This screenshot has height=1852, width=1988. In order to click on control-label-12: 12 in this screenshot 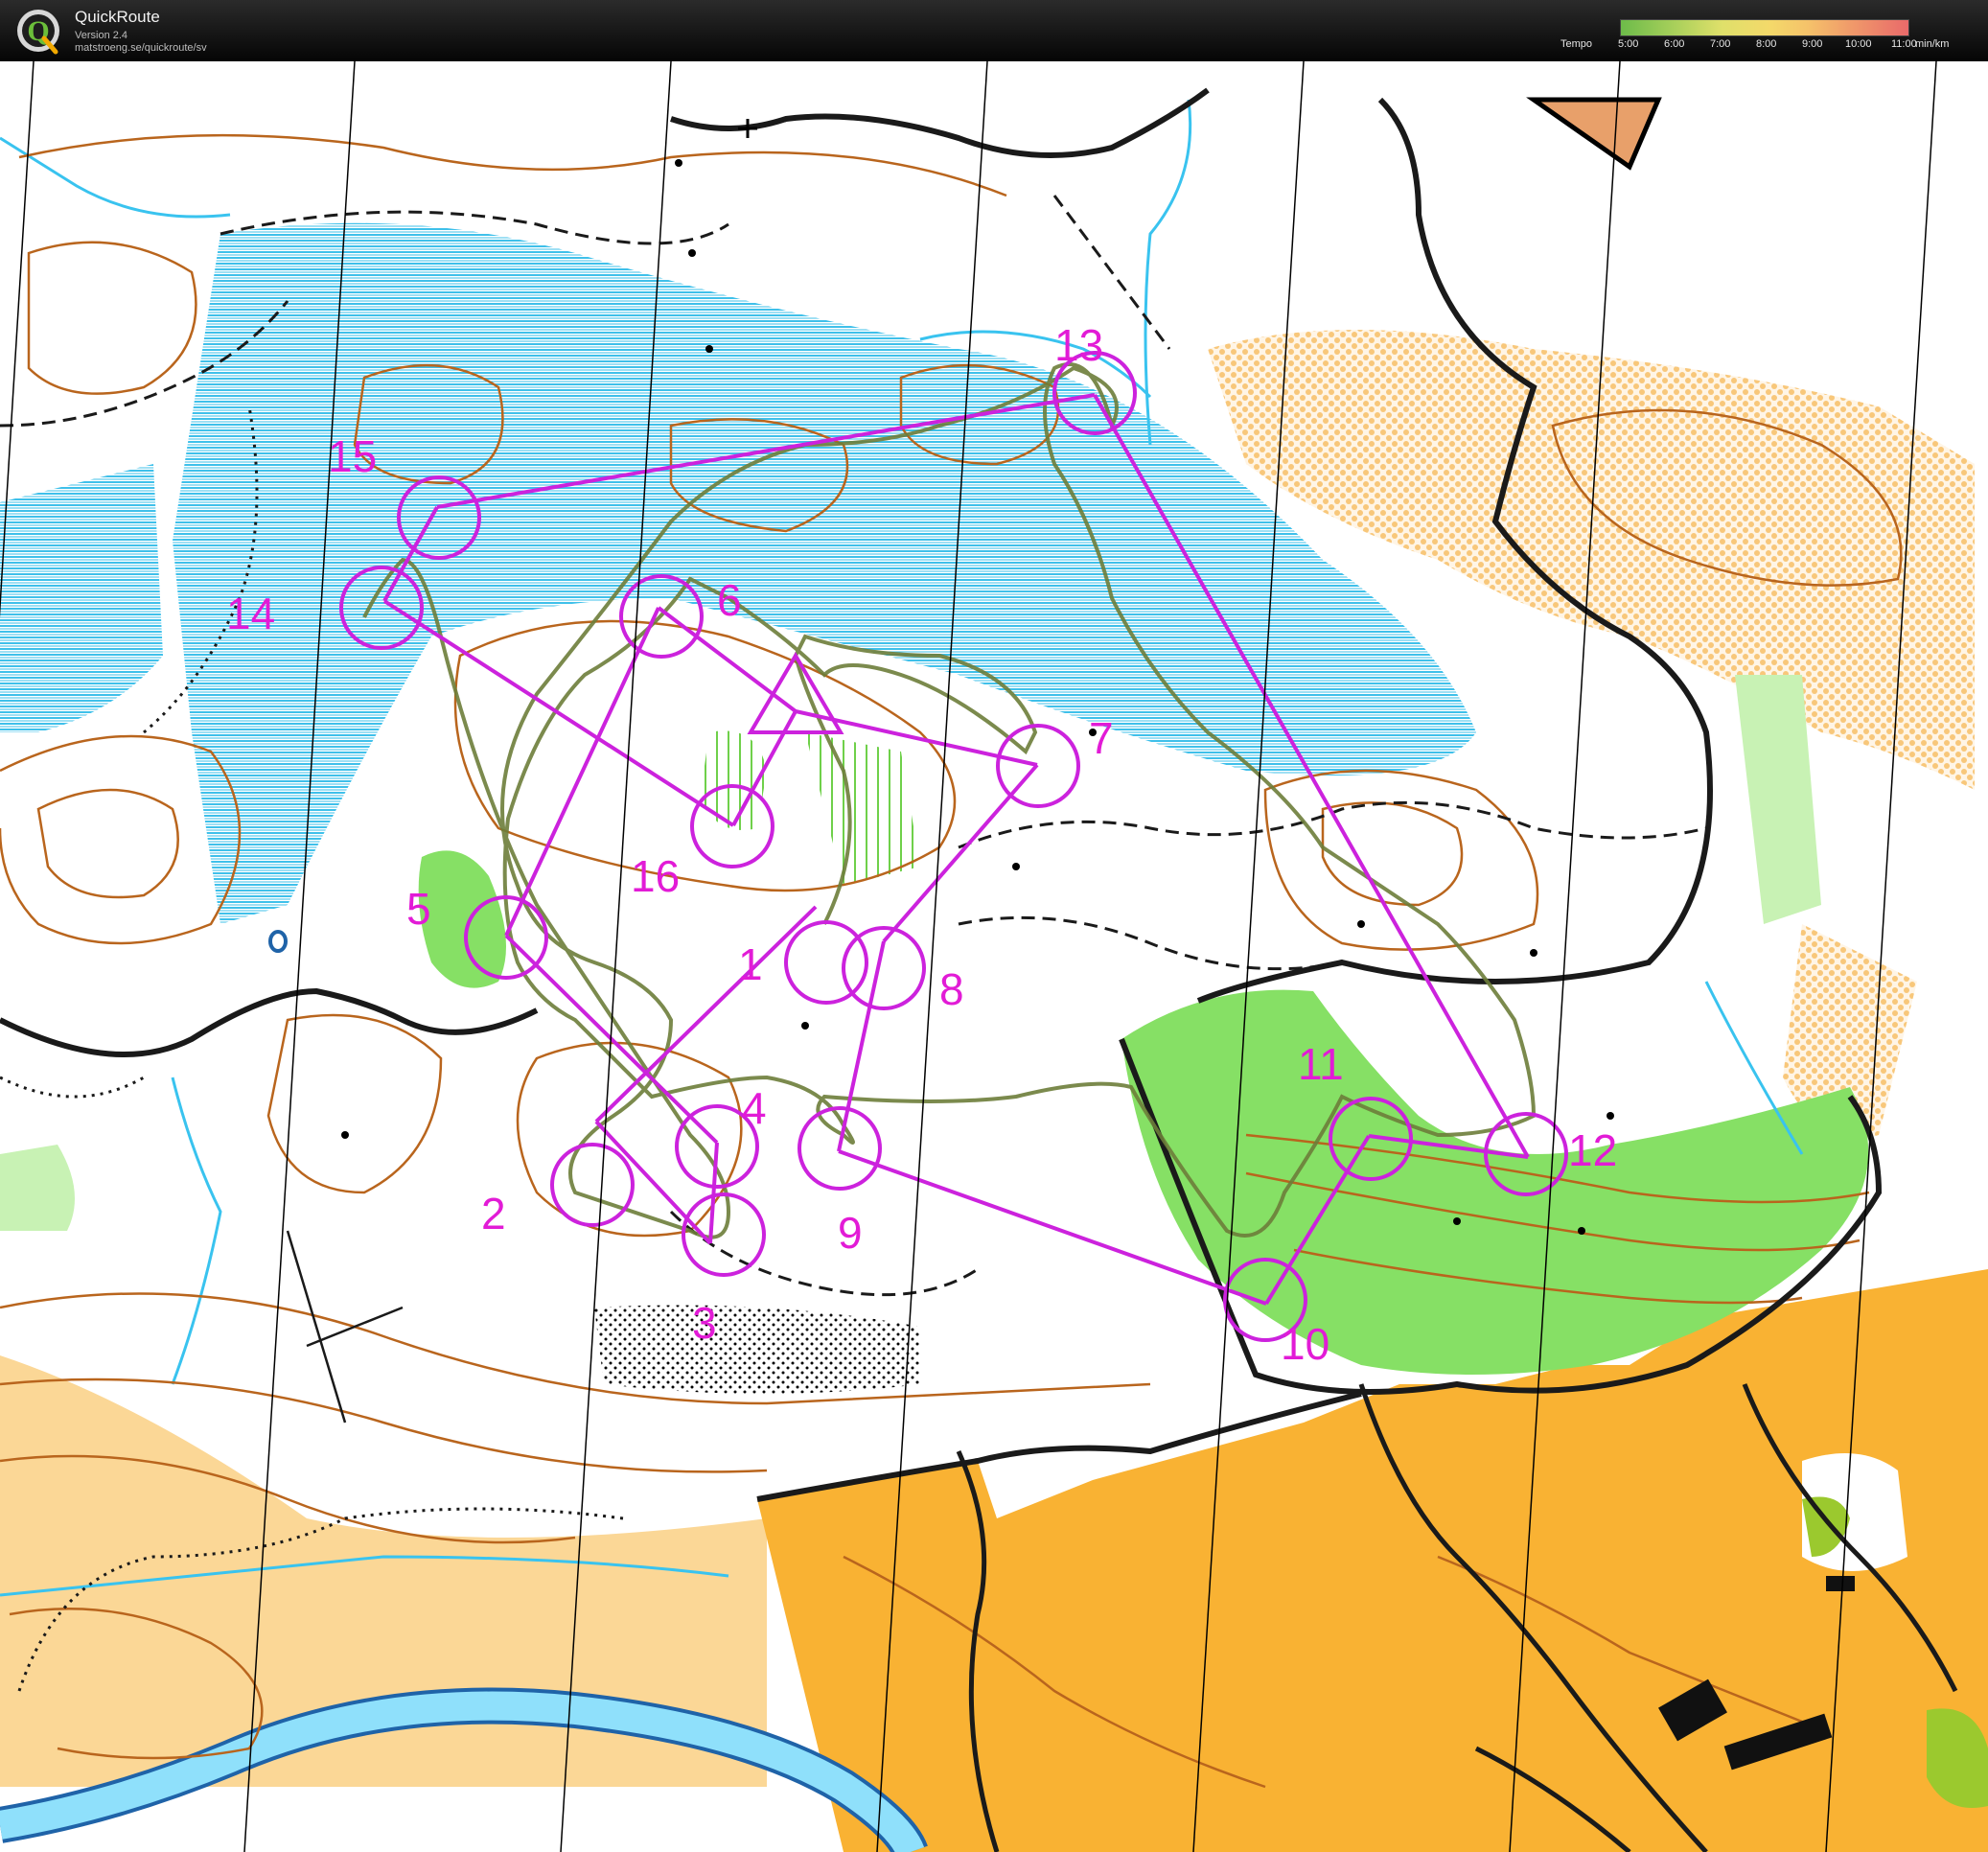, I will do `click(1592, 1150)`.